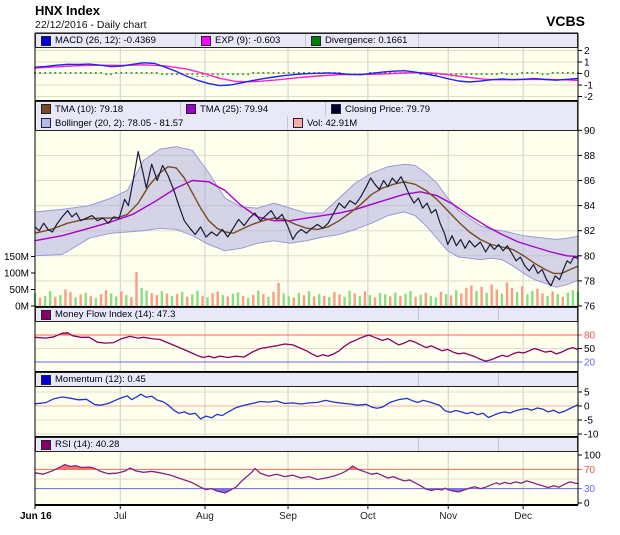 This screenshot has height=535, width=620. Describe the element at coordinates (588, 86) in the screenshot. I see `svg-text: -1` at that location.